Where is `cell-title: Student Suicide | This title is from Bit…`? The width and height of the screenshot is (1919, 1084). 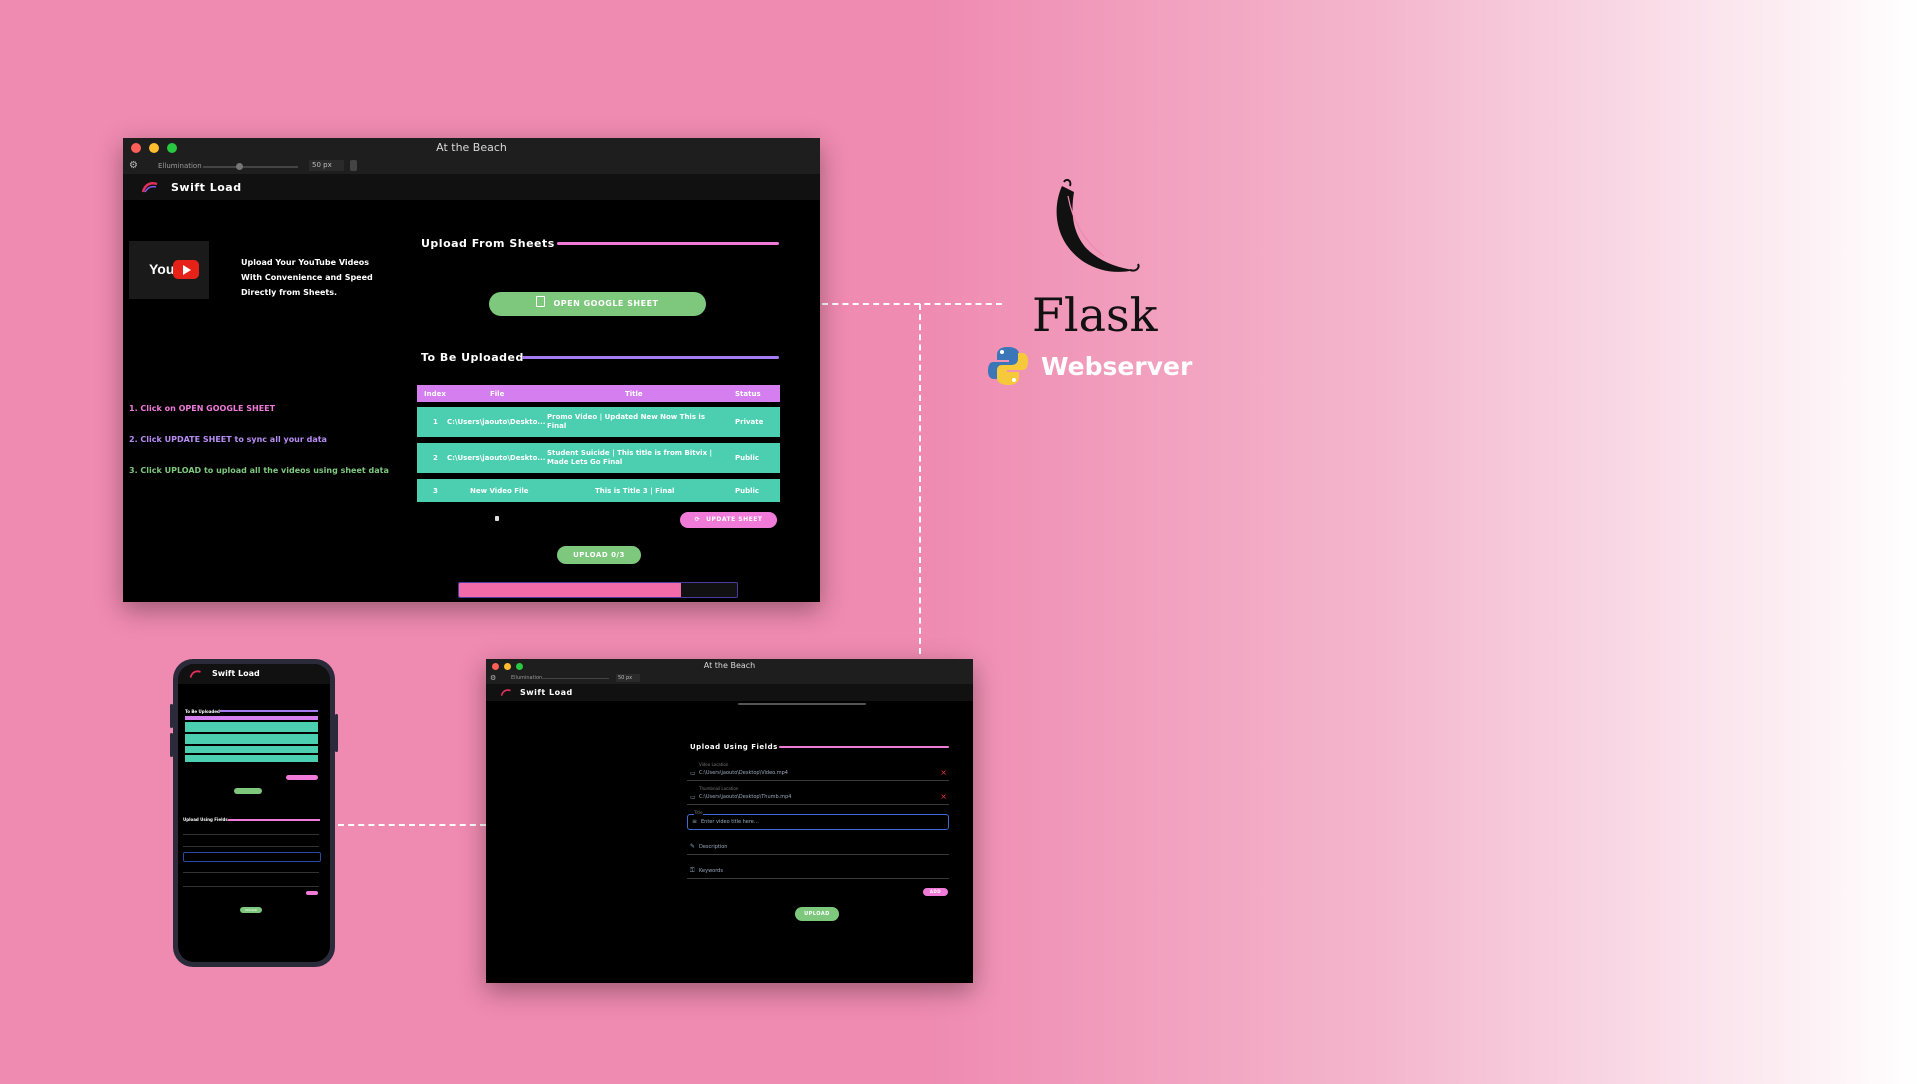 cell-title: Student Suicide | This title is from Bit… is located at coordinates (630, 457).